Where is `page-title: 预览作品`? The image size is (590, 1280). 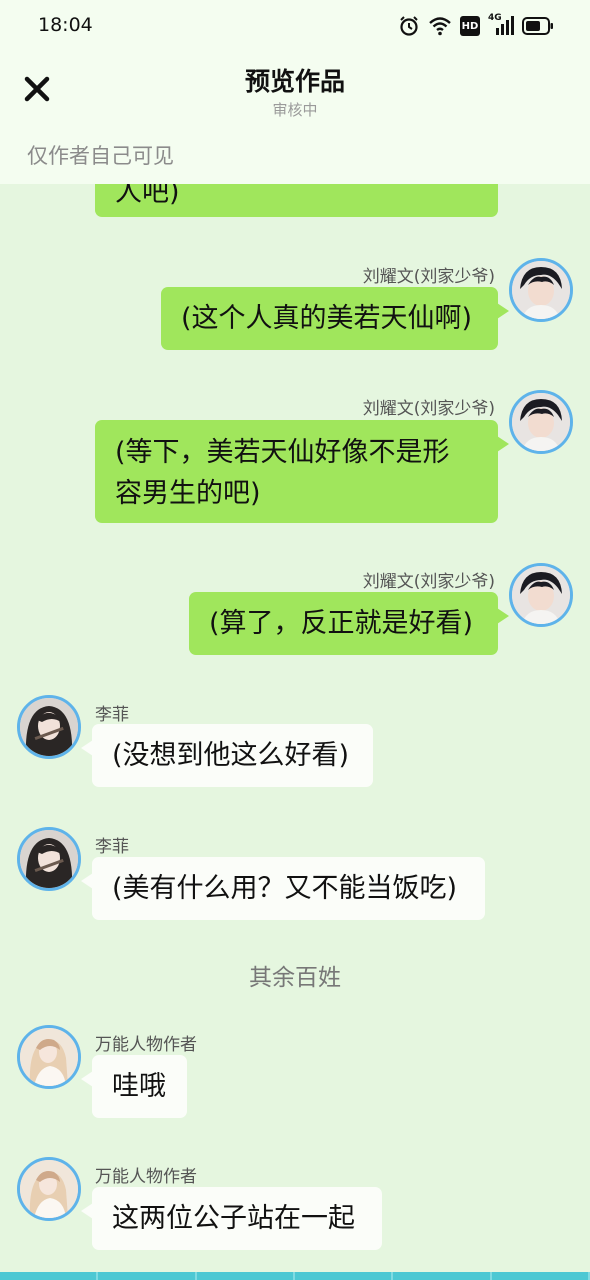 page-title: 预览作品 is located at coordinates (294, 81).